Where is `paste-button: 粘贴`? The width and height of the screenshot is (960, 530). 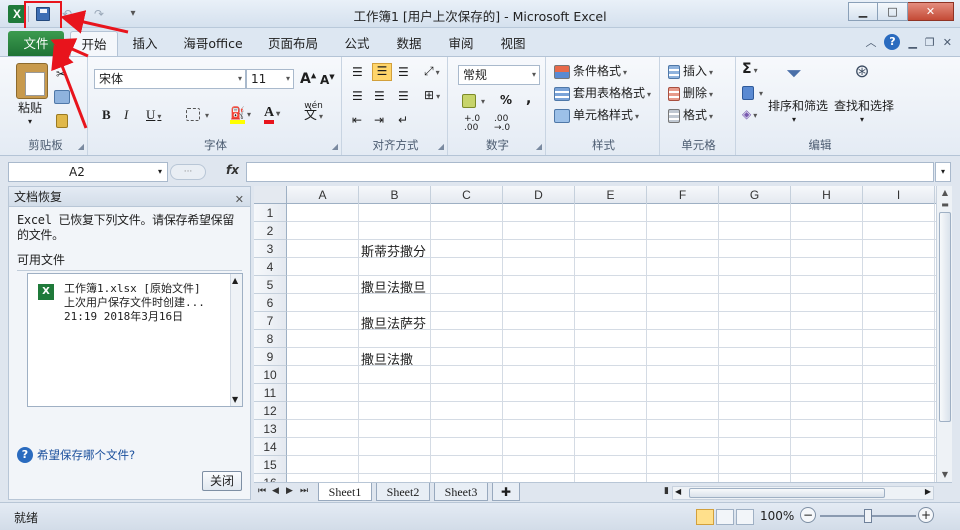 paste-button: 粘贴 is located at coordinates (30, 107).